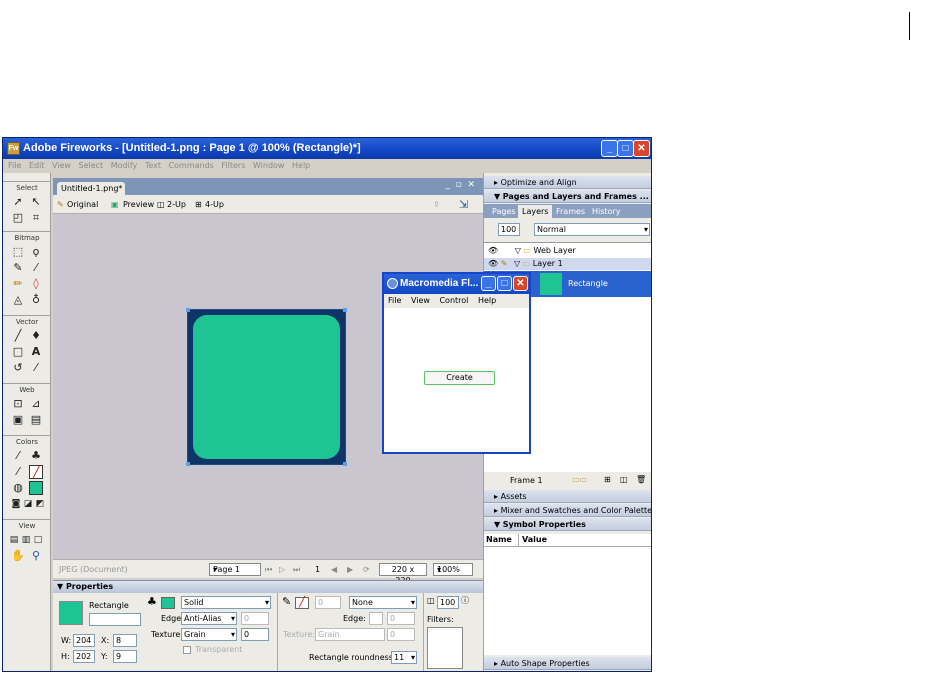  What do you see at coordinates (187, 650) in the screenshot?
I see `transparent-checkbox` at bounding box center [187, 650].